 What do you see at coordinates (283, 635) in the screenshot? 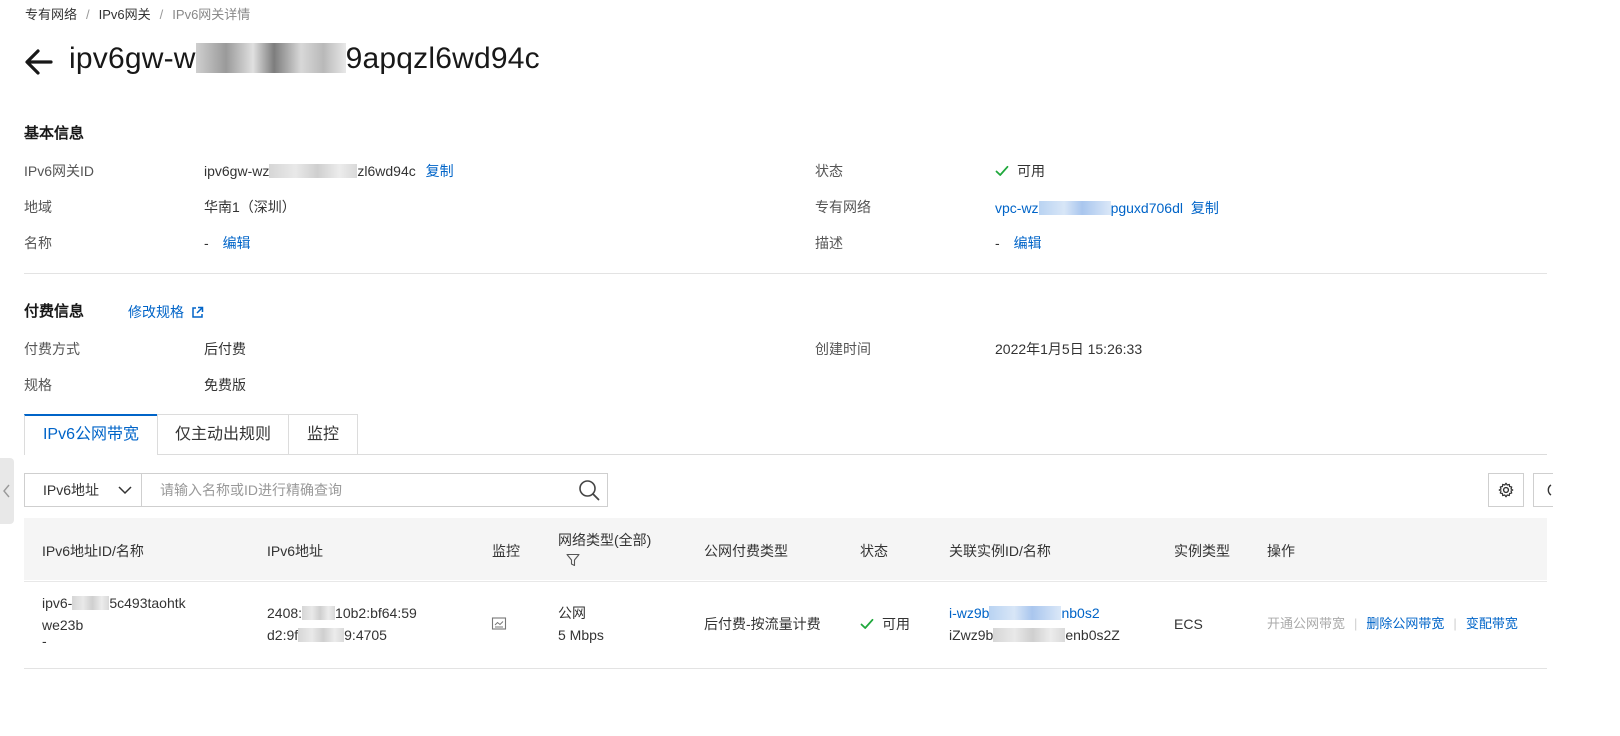
I see `addr-line2-prefix: d2:9f` at bounding box center [283, 635].